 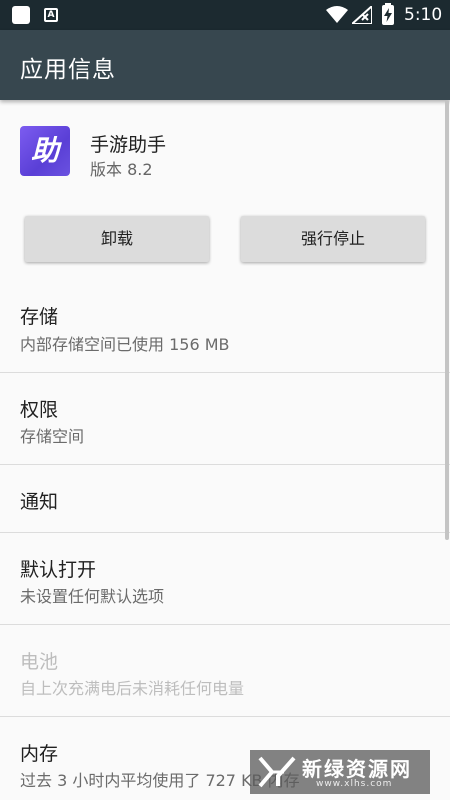 What do you see at coordinates (58, 570) in the screenshot?
I see `default-open-title: 默认打开` at bounding box center [58, 570].